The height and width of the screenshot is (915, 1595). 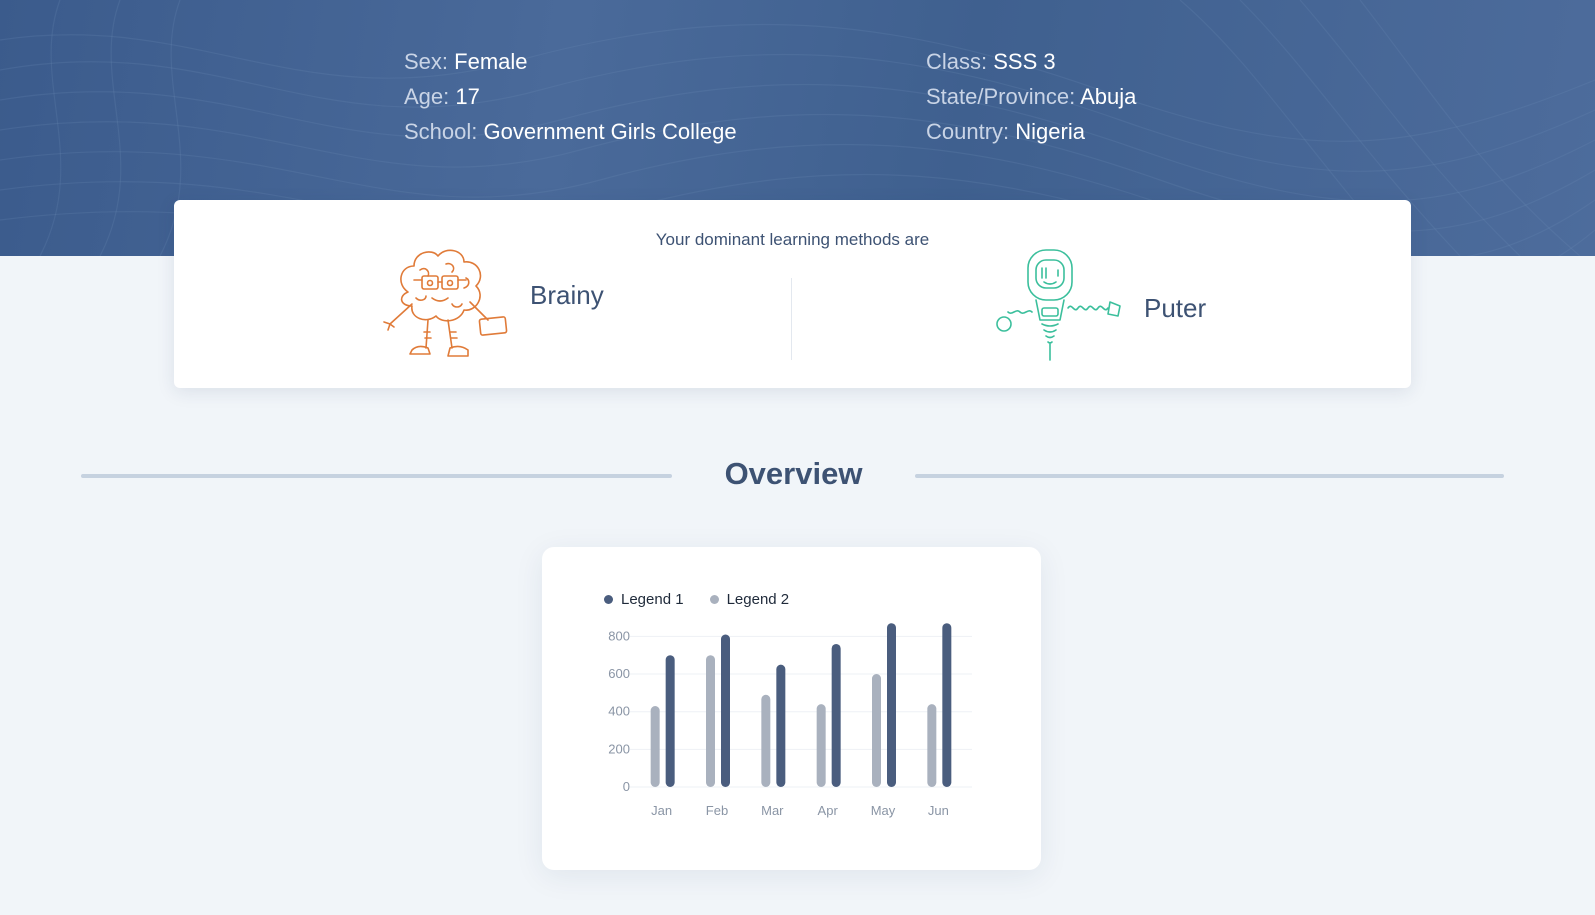 I want to click on state-value: Abuja, so click(x=1108, y=96).